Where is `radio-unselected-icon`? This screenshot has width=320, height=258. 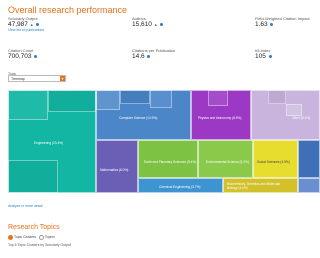
radio-unselected-icon is located at coordinates (41, 237).